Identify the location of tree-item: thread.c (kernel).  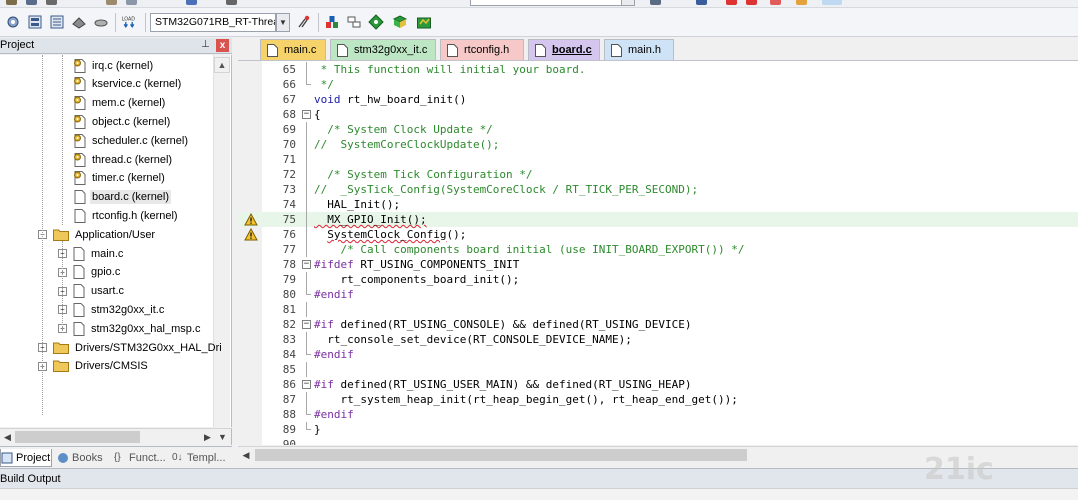
(124, 159).